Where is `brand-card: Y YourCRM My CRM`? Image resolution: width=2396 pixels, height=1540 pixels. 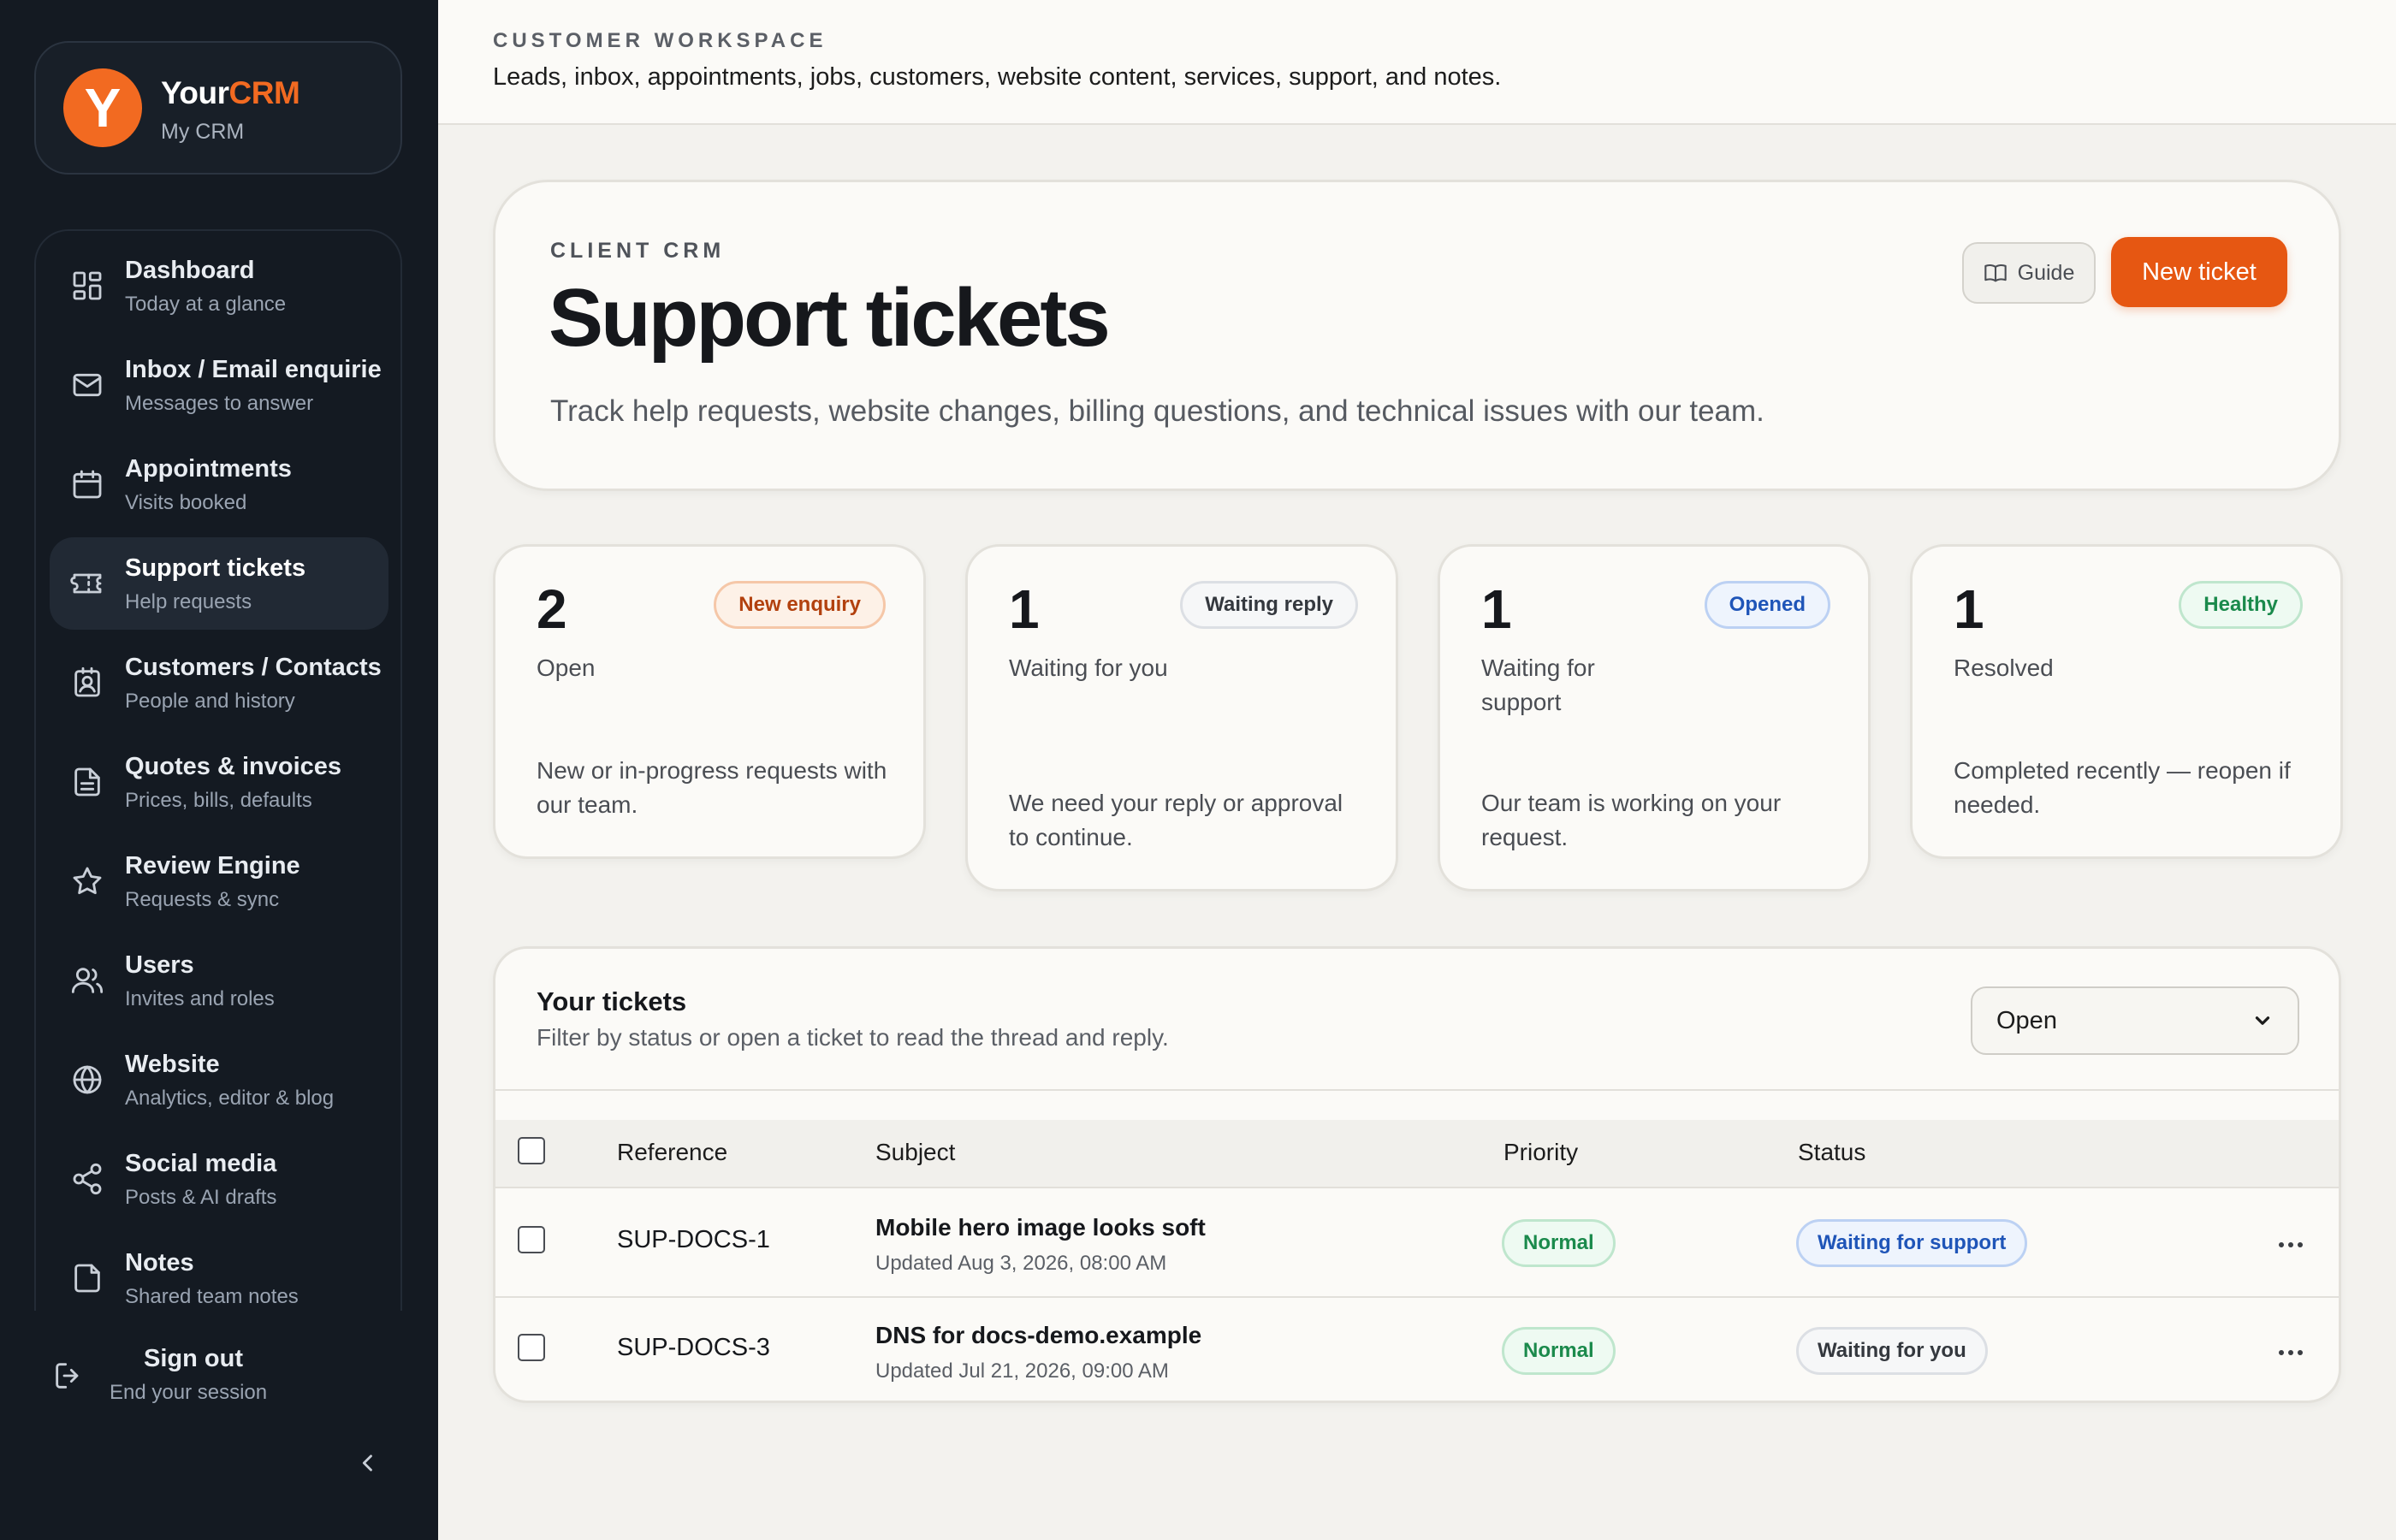
brand-card: Y YourCRM My CRM is located at coordinates (218, 108).